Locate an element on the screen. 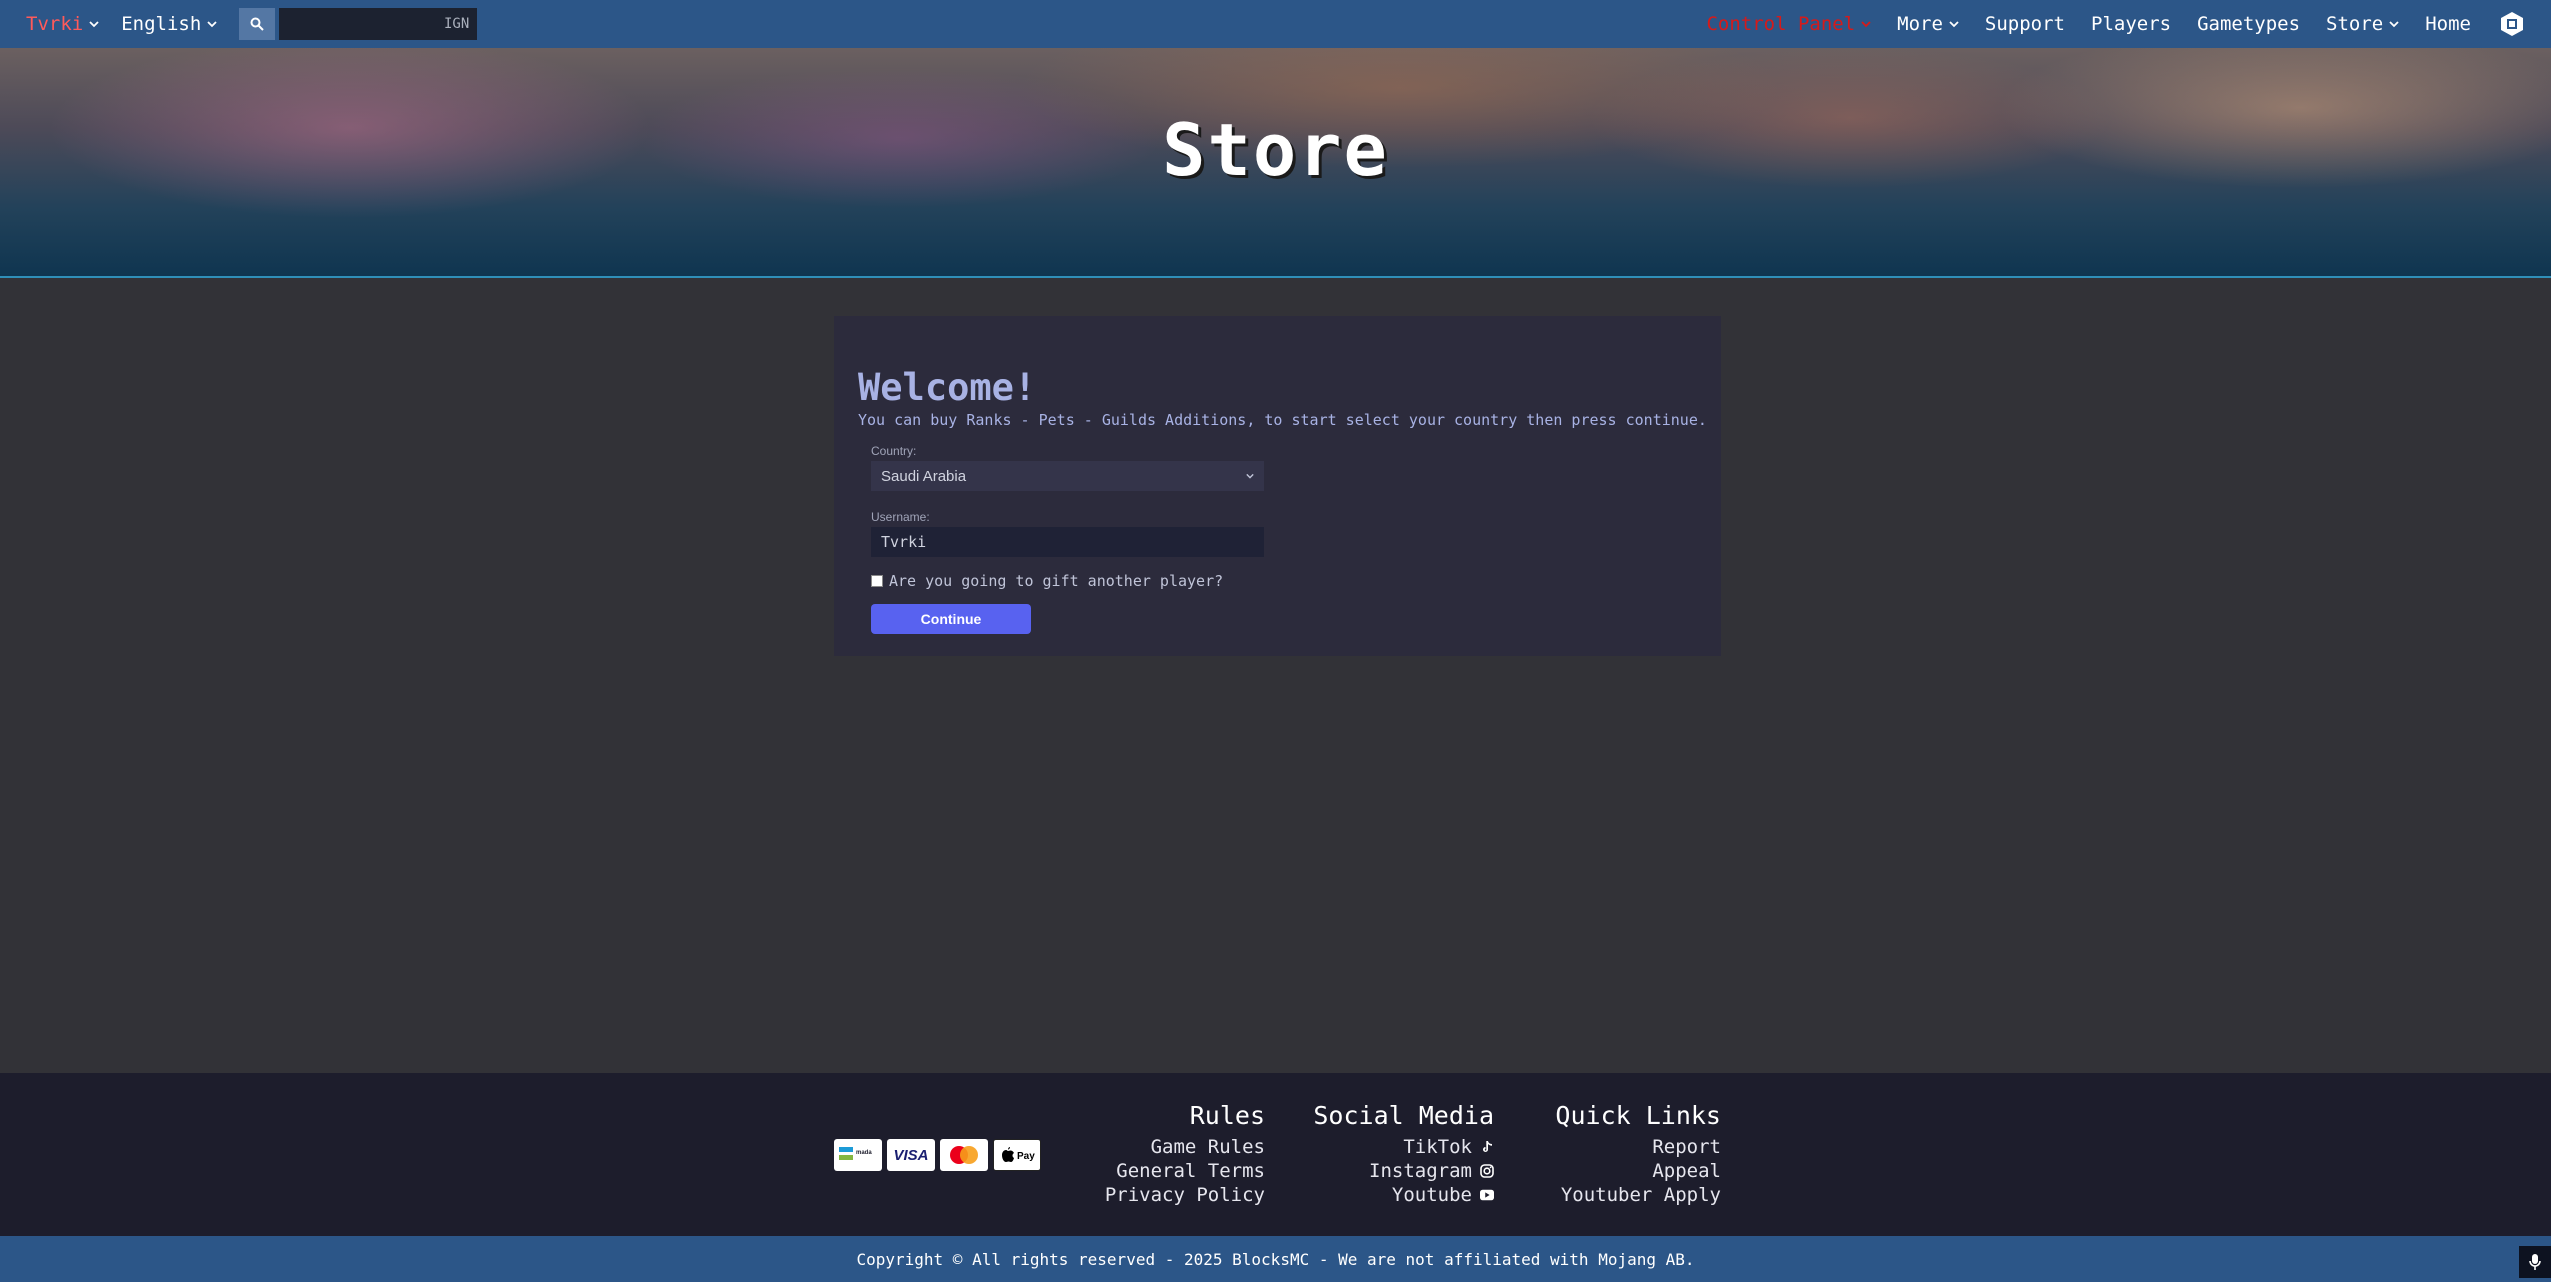  gift-row: Are you going to gift another player? is located at coordinates (1047, 581).